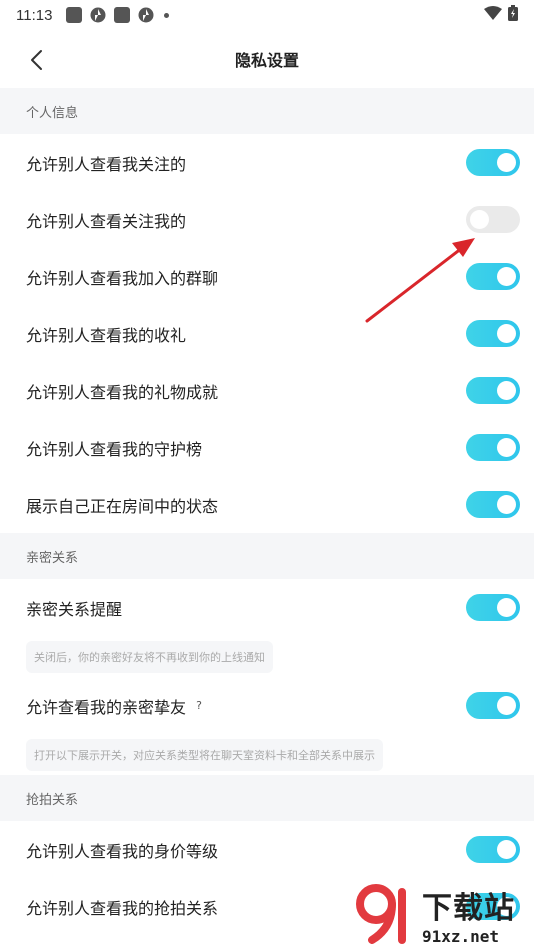  What do you see at coordinates (461, 936) in the screenshot?
I see `watermark-url: 91xz.net` at bounding box center [461, 936].